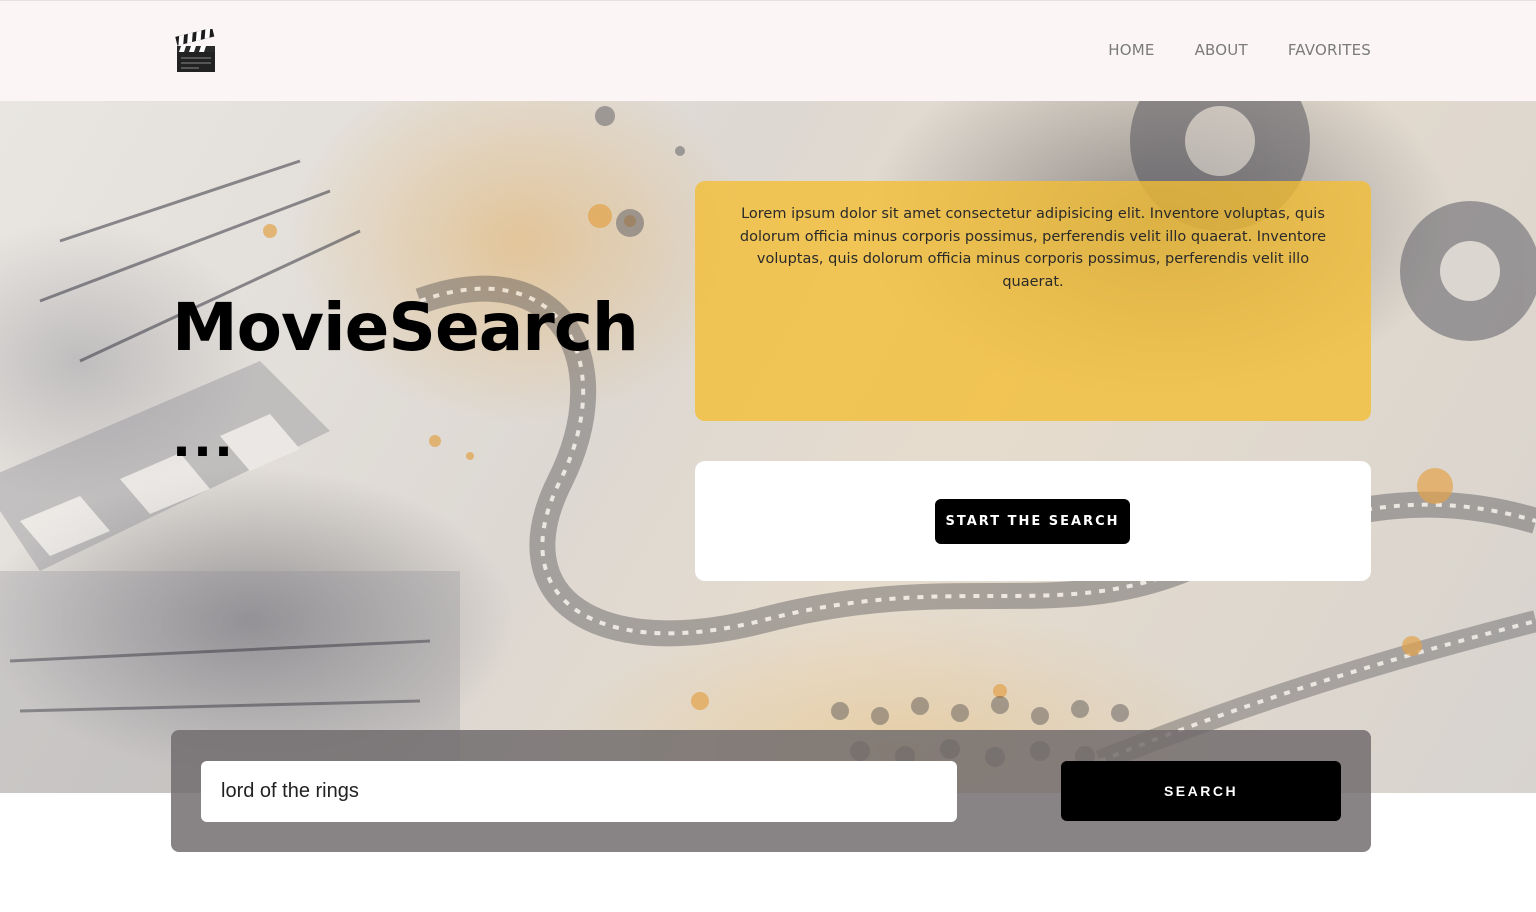 Image resolution: width=1536 pixels, height=912 pixels. I want to click on nav-favorites-link: FAVORITES, so click(1329, 50).